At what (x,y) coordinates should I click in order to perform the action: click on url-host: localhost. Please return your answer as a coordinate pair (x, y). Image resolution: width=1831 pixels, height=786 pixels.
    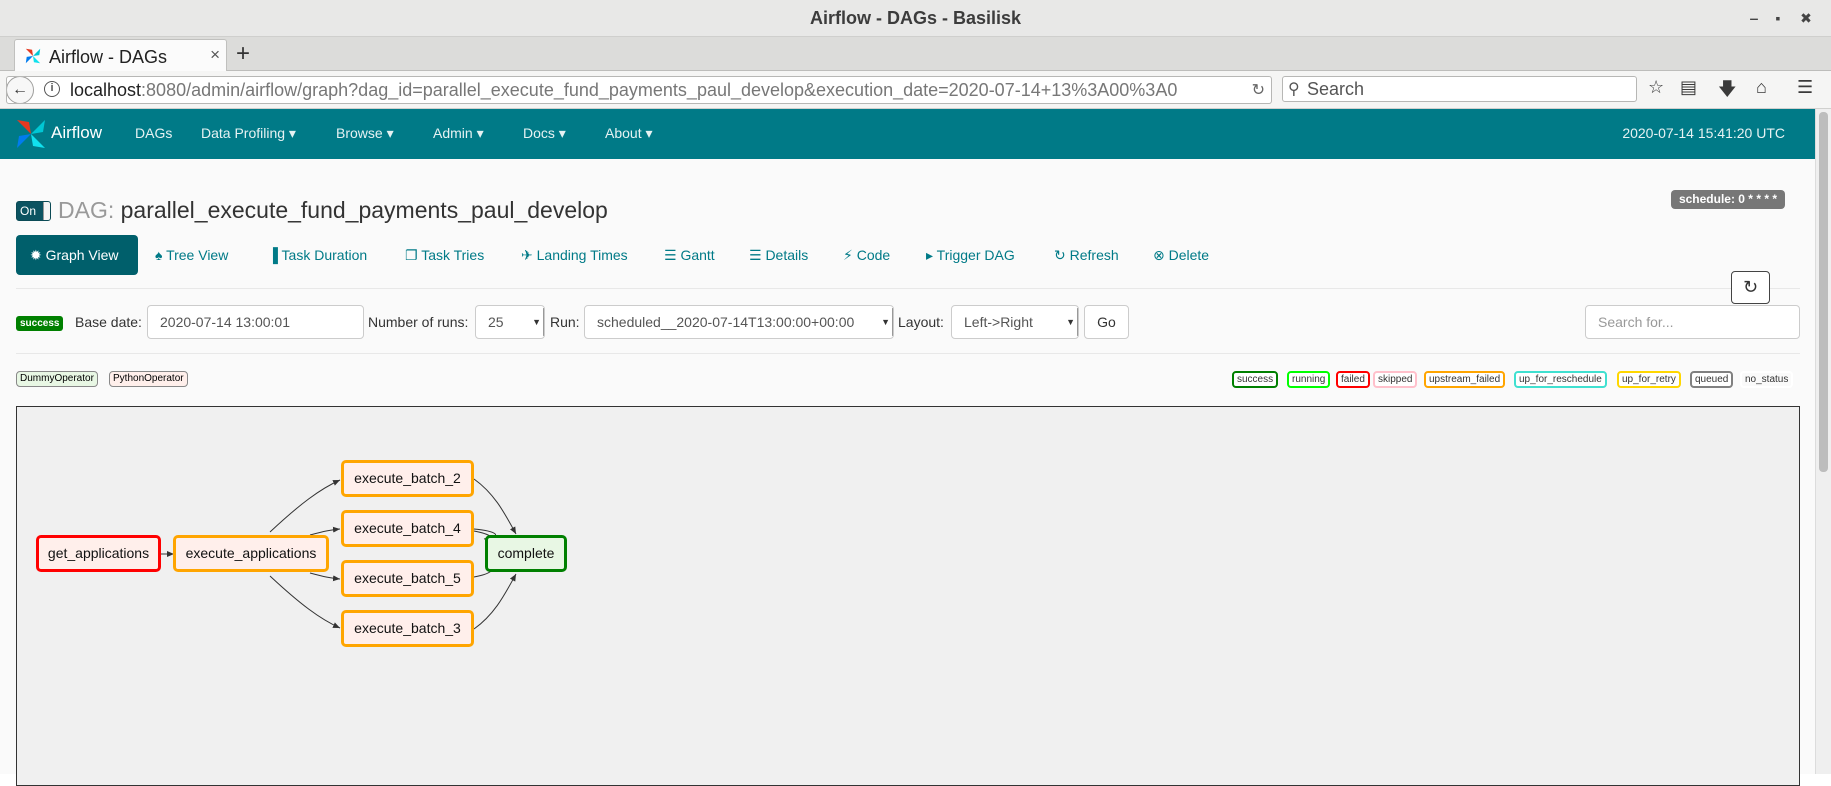
    Looking at the image, I should click on (106, 90).